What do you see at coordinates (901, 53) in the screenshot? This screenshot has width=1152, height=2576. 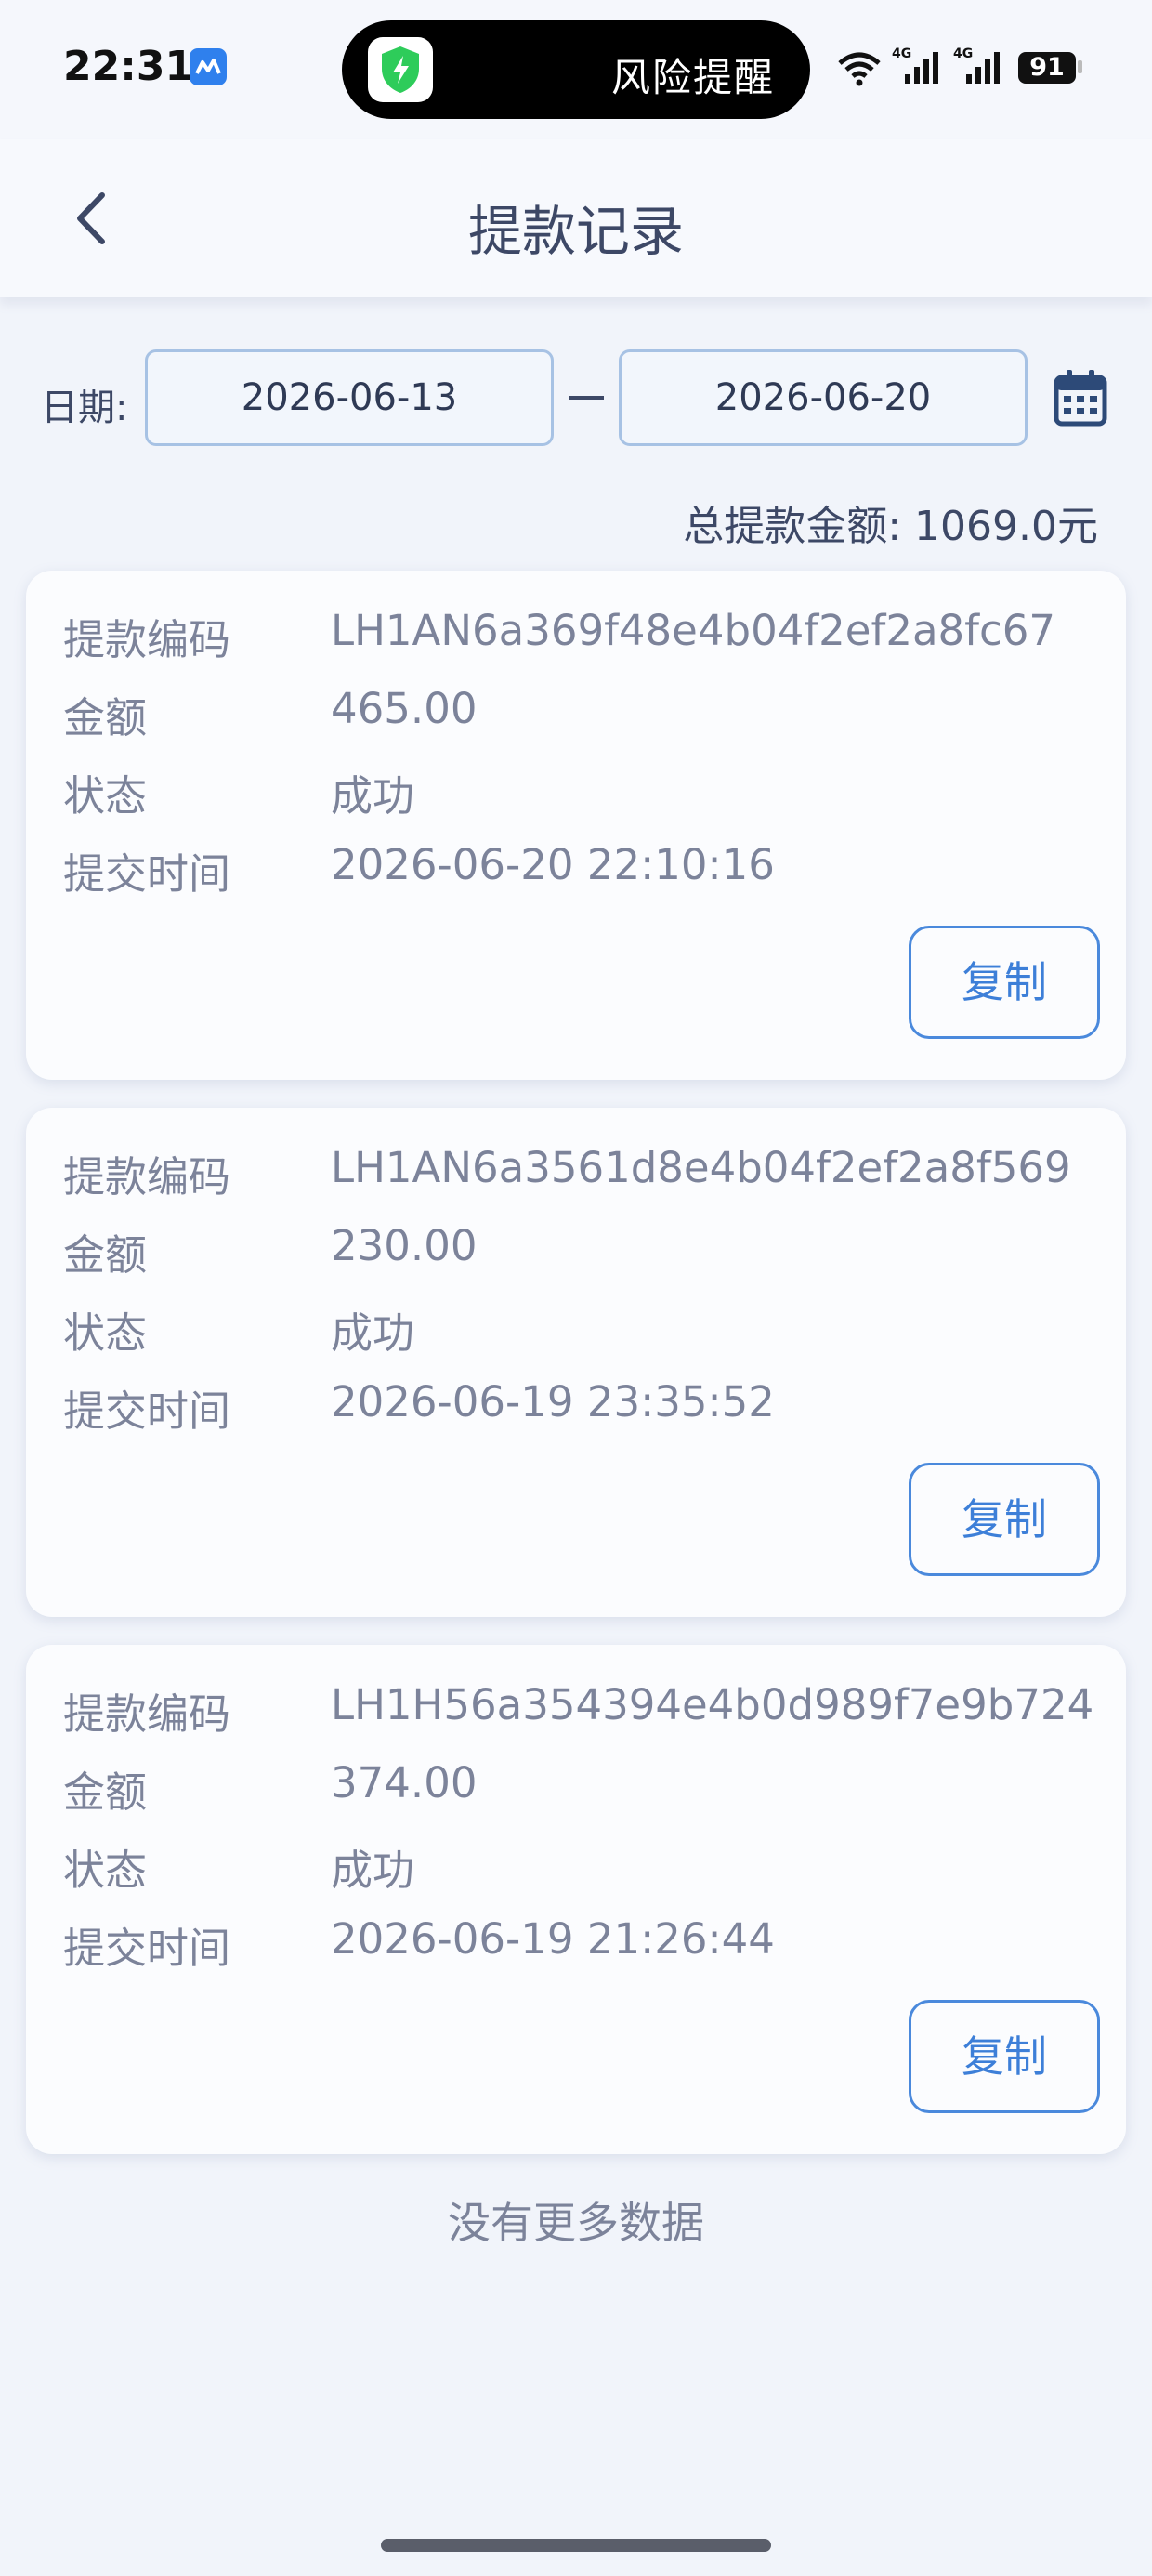 I see `network-4g-label-1: 4G` at bounding box center [901, 53].